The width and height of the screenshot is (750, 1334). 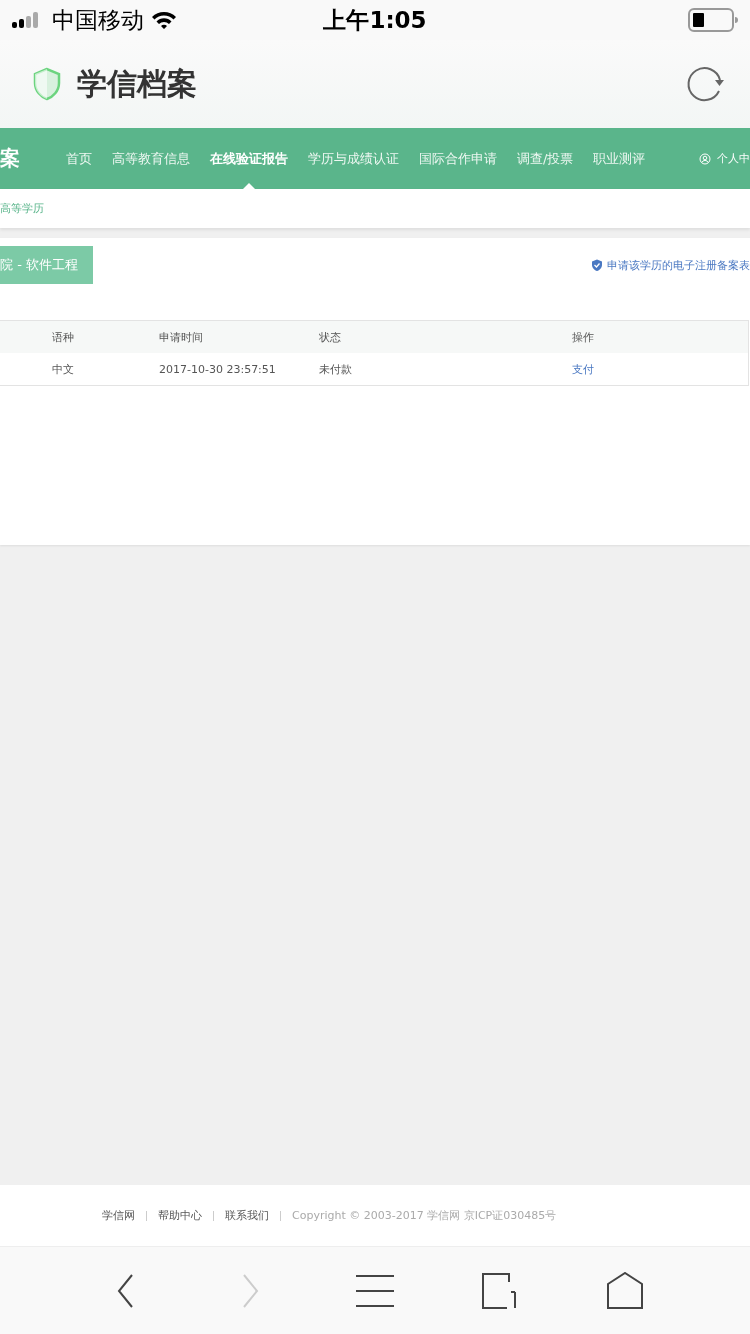 What do you see at coordinates (47, 84) in the screenshot?
I see `shield-icon` at bounding box center [47, 84].